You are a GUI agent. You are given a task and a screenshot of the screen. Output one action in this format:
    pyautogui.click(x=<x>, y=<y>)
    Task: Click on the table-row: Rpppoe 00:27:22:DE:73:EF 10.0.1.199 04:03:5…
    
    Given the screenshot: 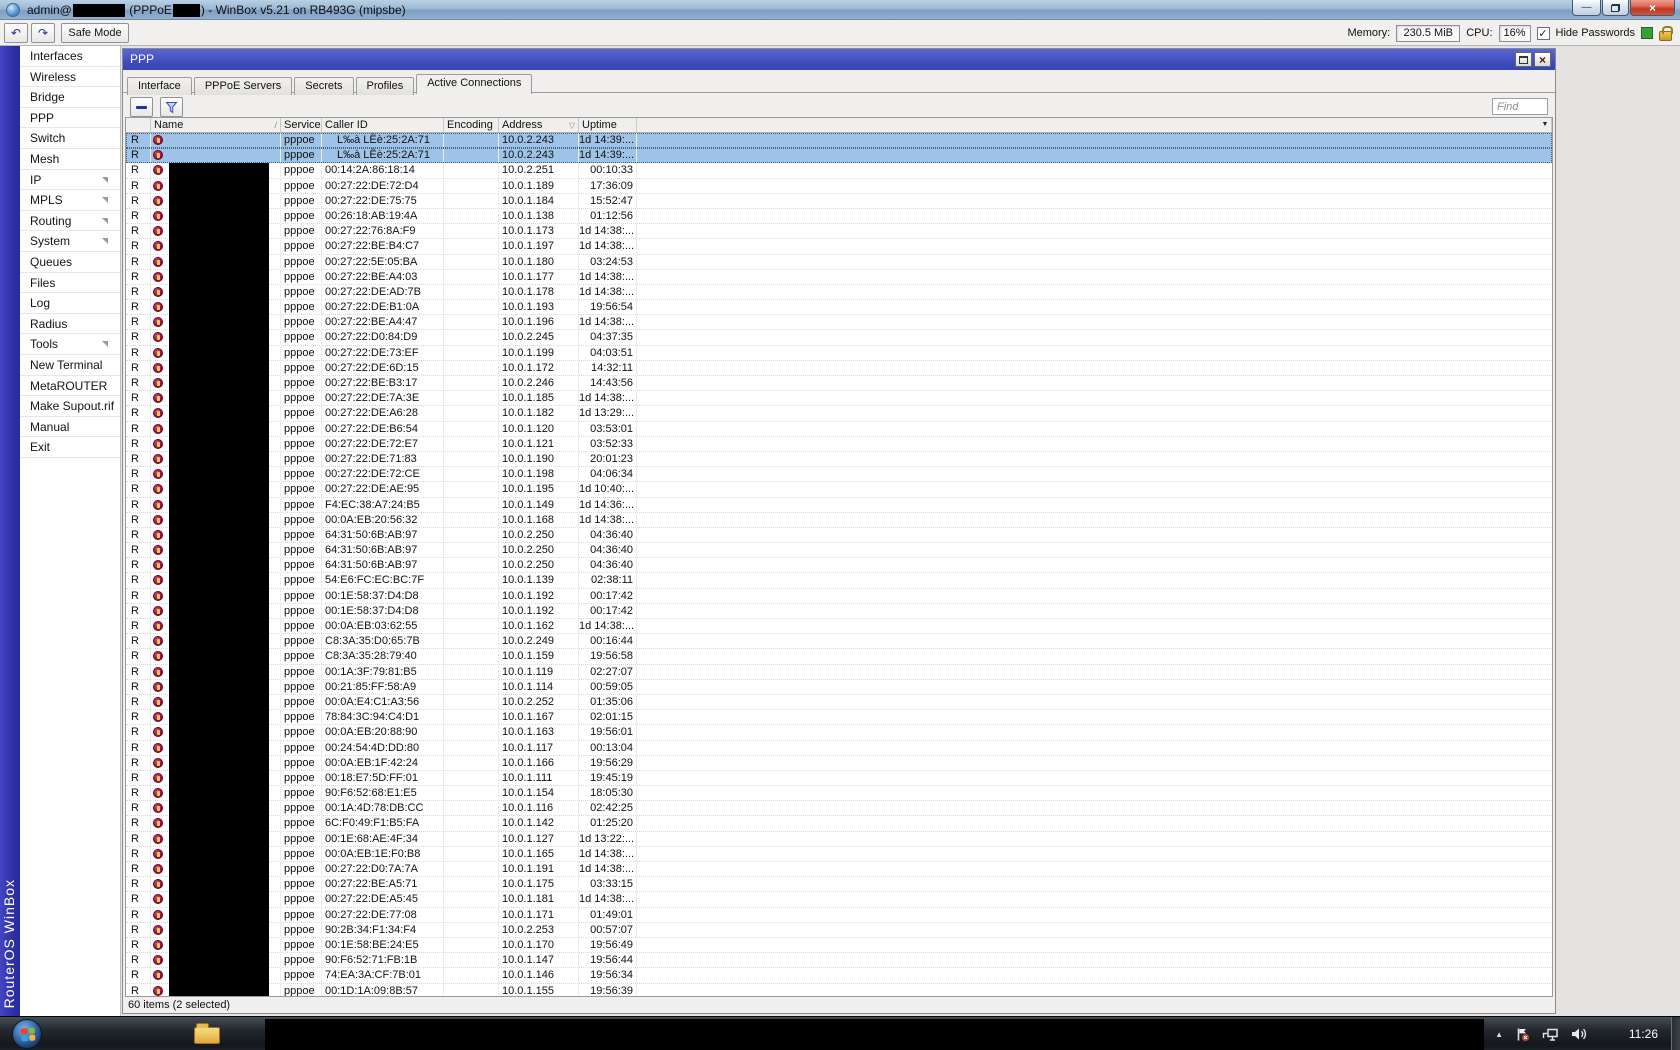 What is the action you would take?
    pyautogui.click(x=839, y=353)
    